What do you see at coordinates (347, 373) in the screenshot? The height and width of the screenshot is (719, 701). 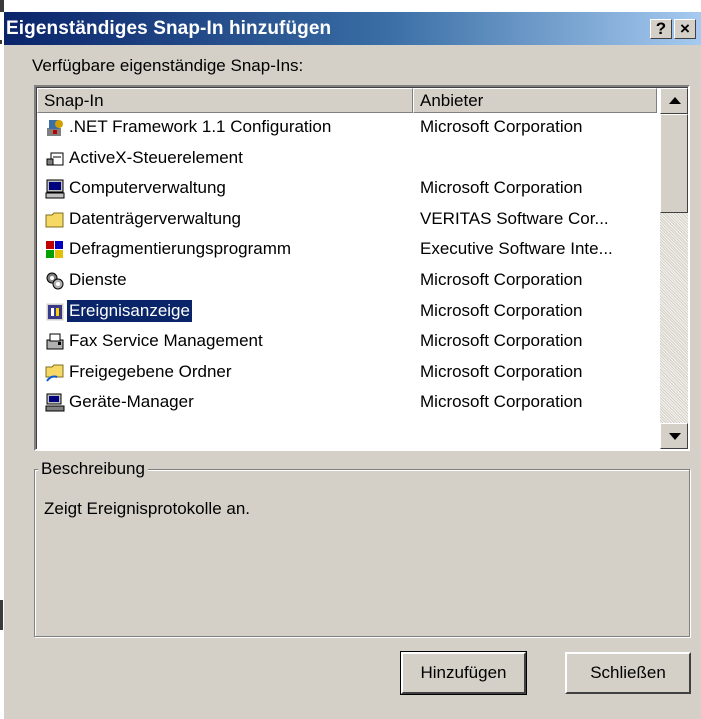 I see `list-item: Freigegebene Ordner Microsoft Corporation` at bounding box center [347, 373].